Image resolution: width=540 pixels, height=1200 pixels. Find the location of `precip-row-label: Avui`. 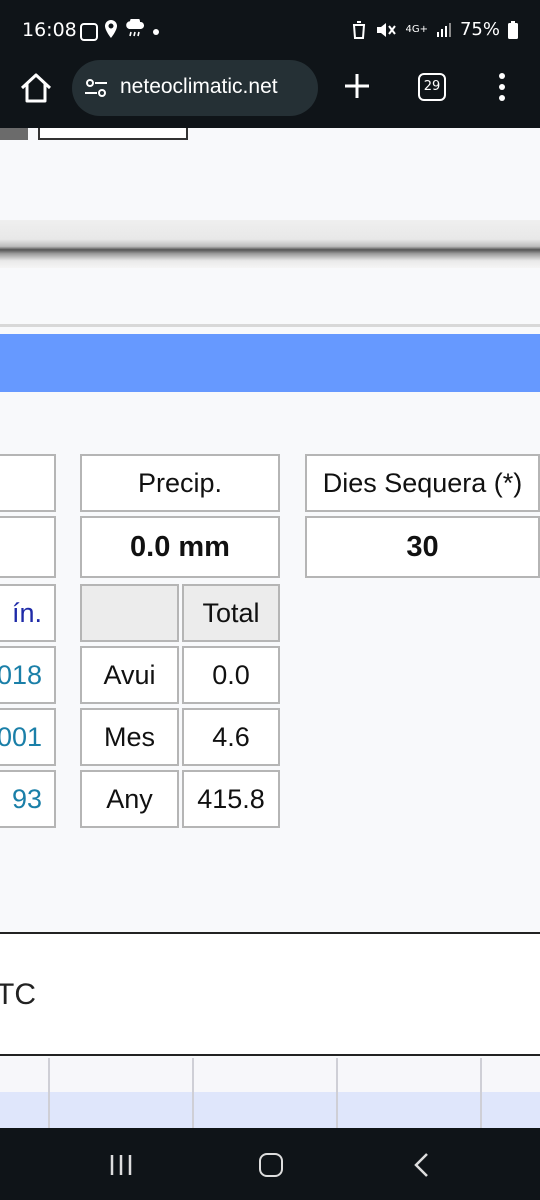

precip-row-label: Avui is located at coordinates (129, 675).